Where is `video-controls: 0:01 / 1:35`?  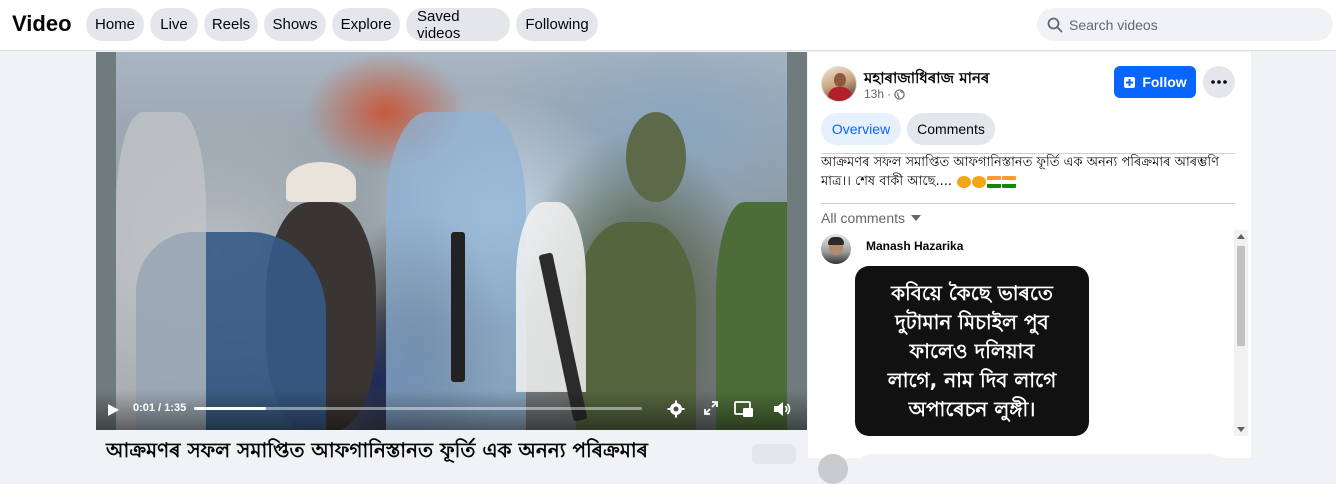
video-controls: 0:01 / 1:35 is located at coordinates (451, 410).